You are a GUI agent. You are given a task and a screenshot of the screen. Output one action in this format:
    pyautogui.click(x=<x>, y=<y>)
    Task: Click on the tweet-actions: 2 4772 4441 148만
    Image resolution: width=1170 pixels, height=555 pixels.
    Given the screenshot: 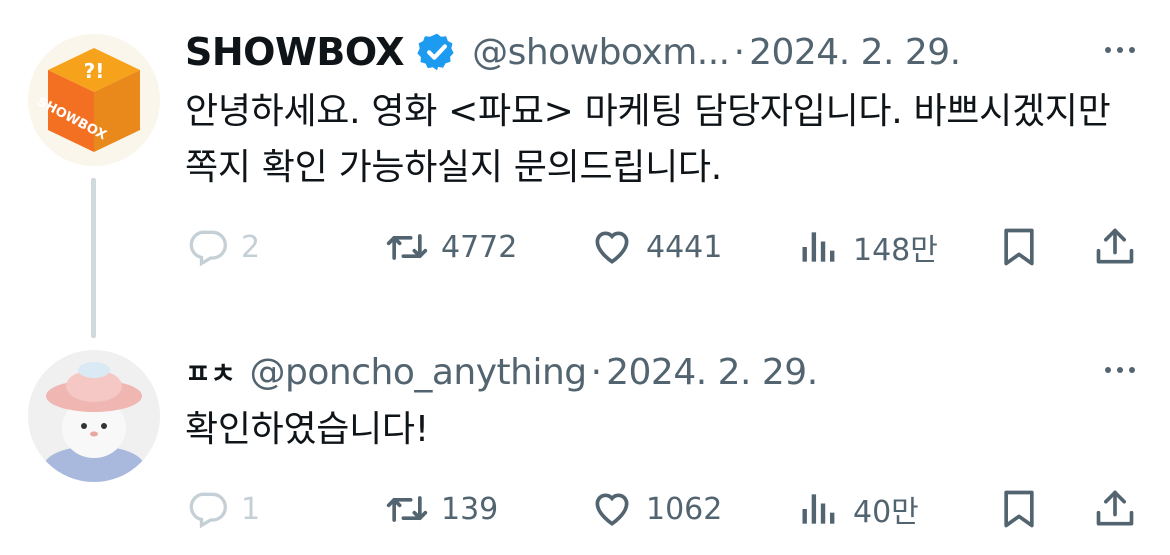 What is the action you would take?
    pyautogui.click(x=665, y=247)
    